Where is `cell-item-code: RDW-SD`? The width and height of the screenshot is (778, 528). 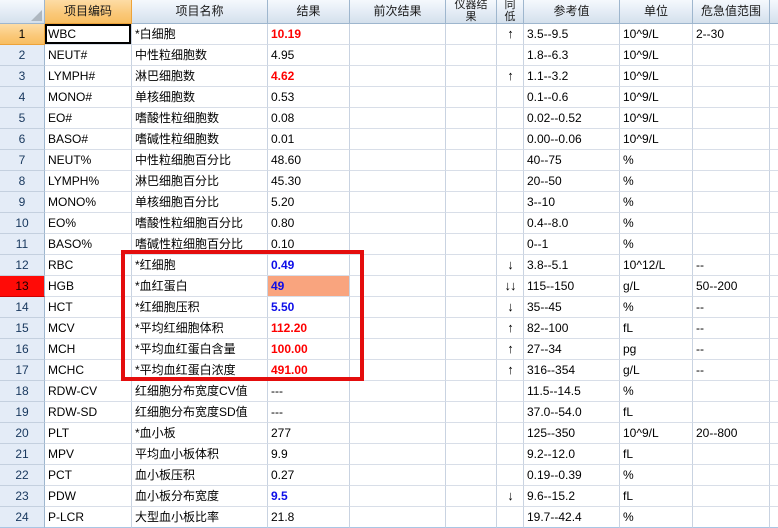 cell-item-code: RDW-SD is located at coordinates (88, 412).